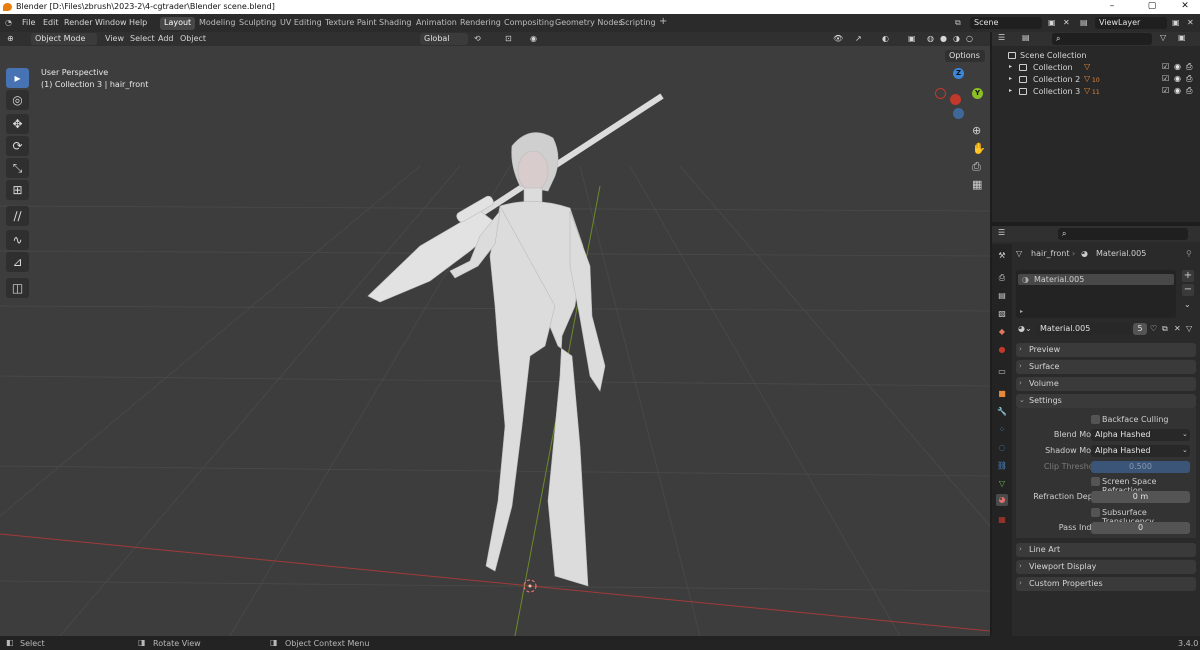  I want to click on panel-line-art: › Line Art, so click(1106, 550).